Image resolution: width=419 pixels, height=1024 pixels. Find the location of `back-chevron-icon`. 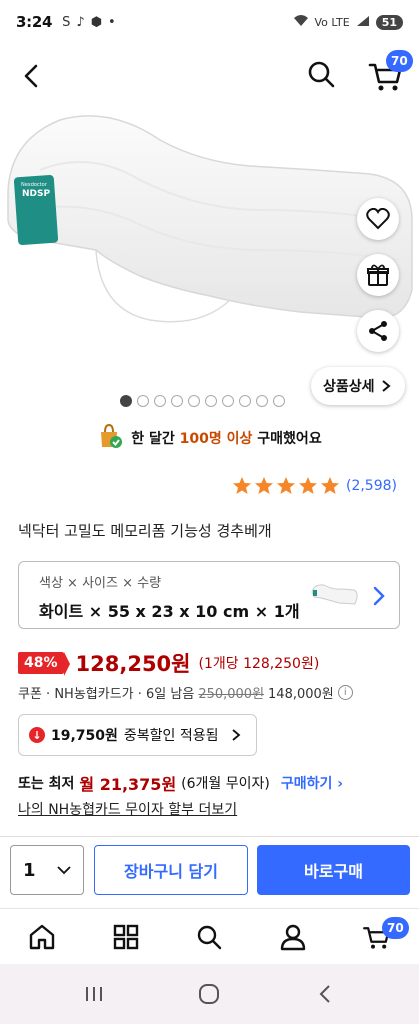

back-chevron-icon is located at coordinates (324, 994).